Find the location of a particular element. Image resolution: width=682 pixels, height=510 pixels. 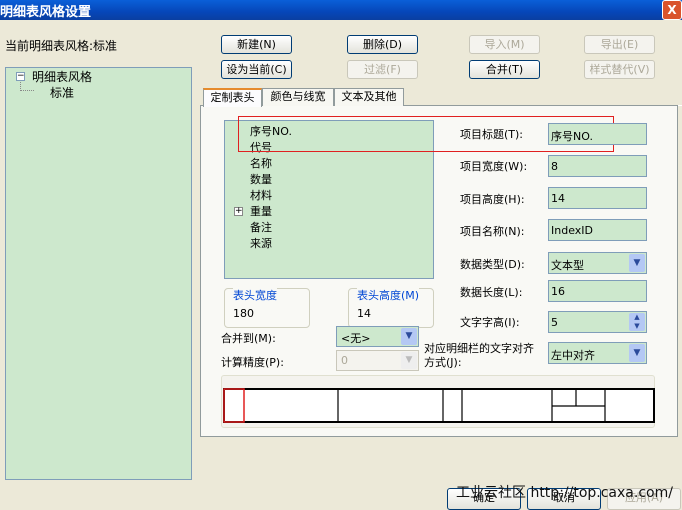

set-current-button: 设为当前(C) is located at coordinates (256, 69).